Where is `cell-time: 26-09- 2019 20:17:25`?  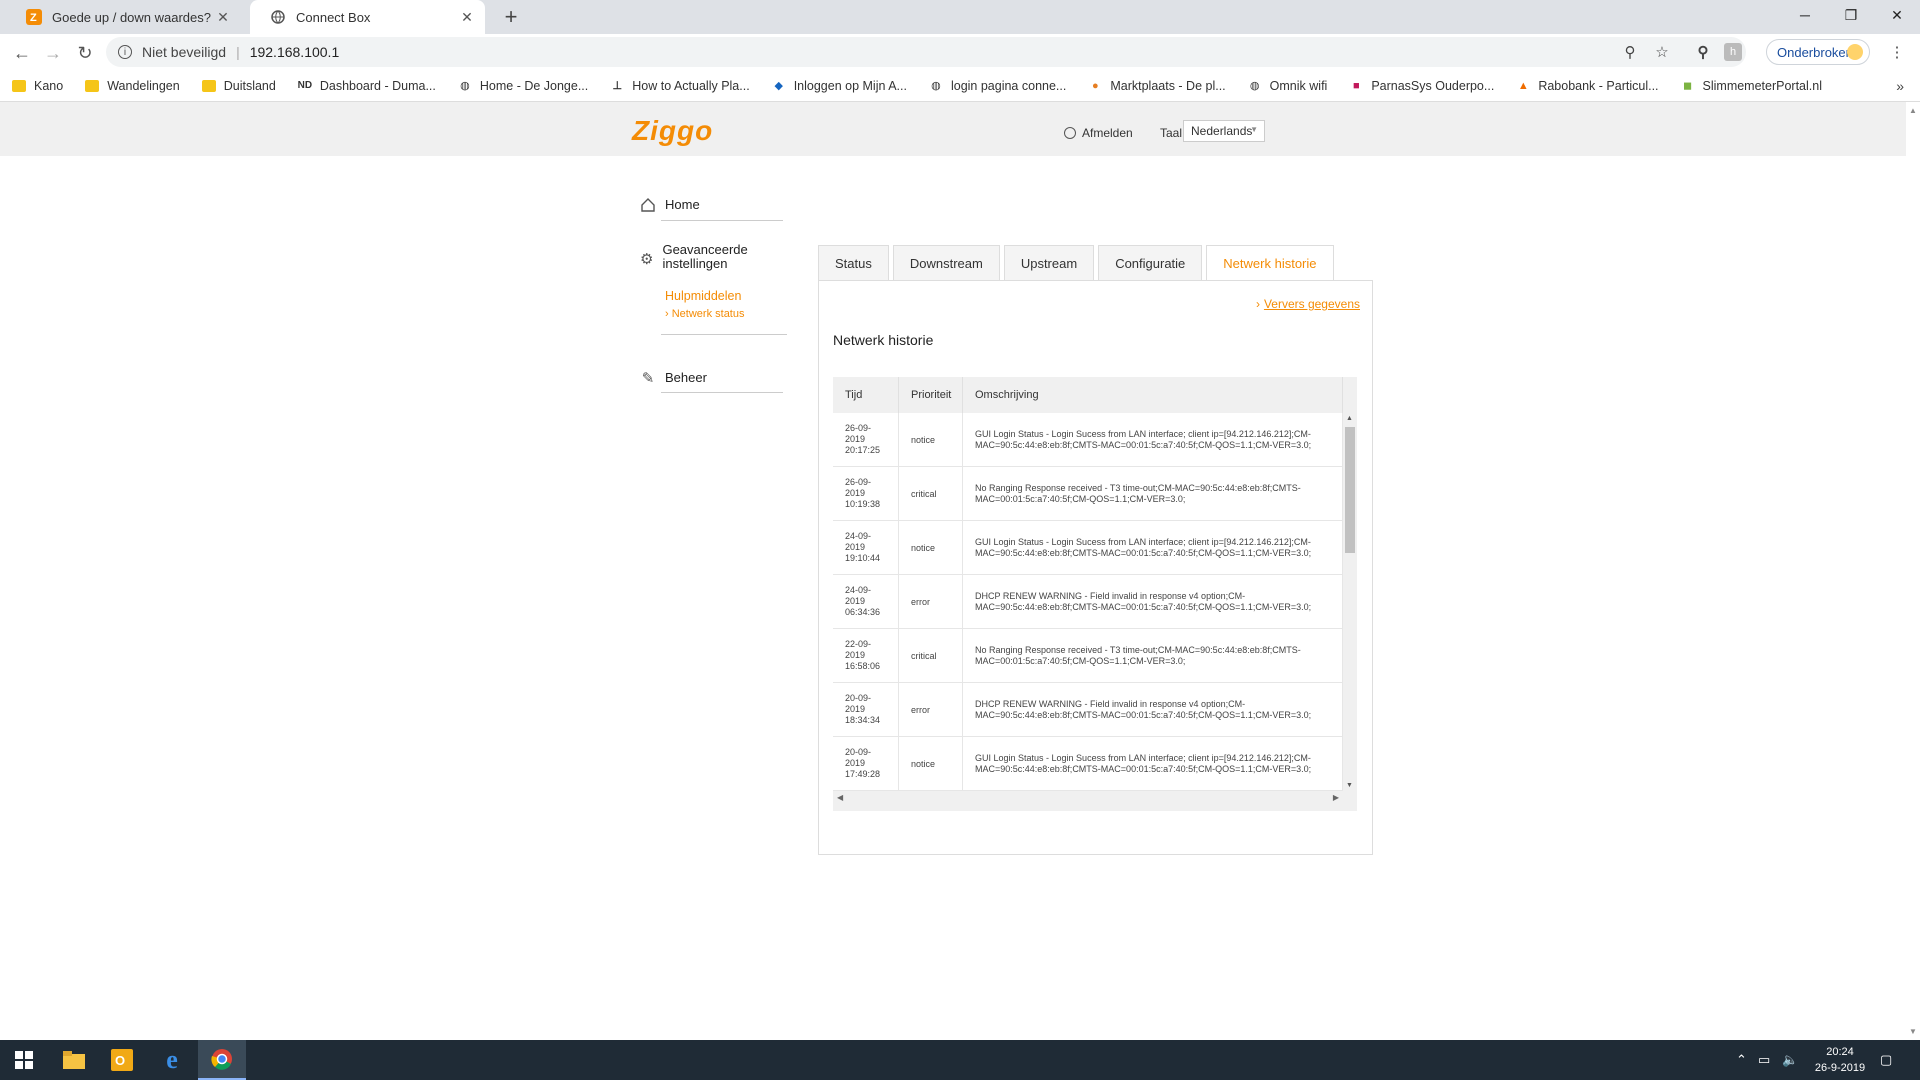 cell-time: 26-09- 2019 20:17:25 is located at coordinates (866, 439).